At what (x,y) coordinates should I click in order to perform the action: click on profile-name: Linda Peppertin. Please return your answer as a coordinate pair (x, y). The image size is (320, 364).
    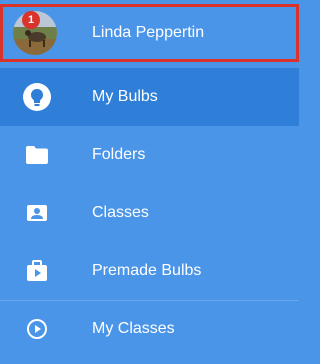
    Looking at the image, I should click on (148, 32).